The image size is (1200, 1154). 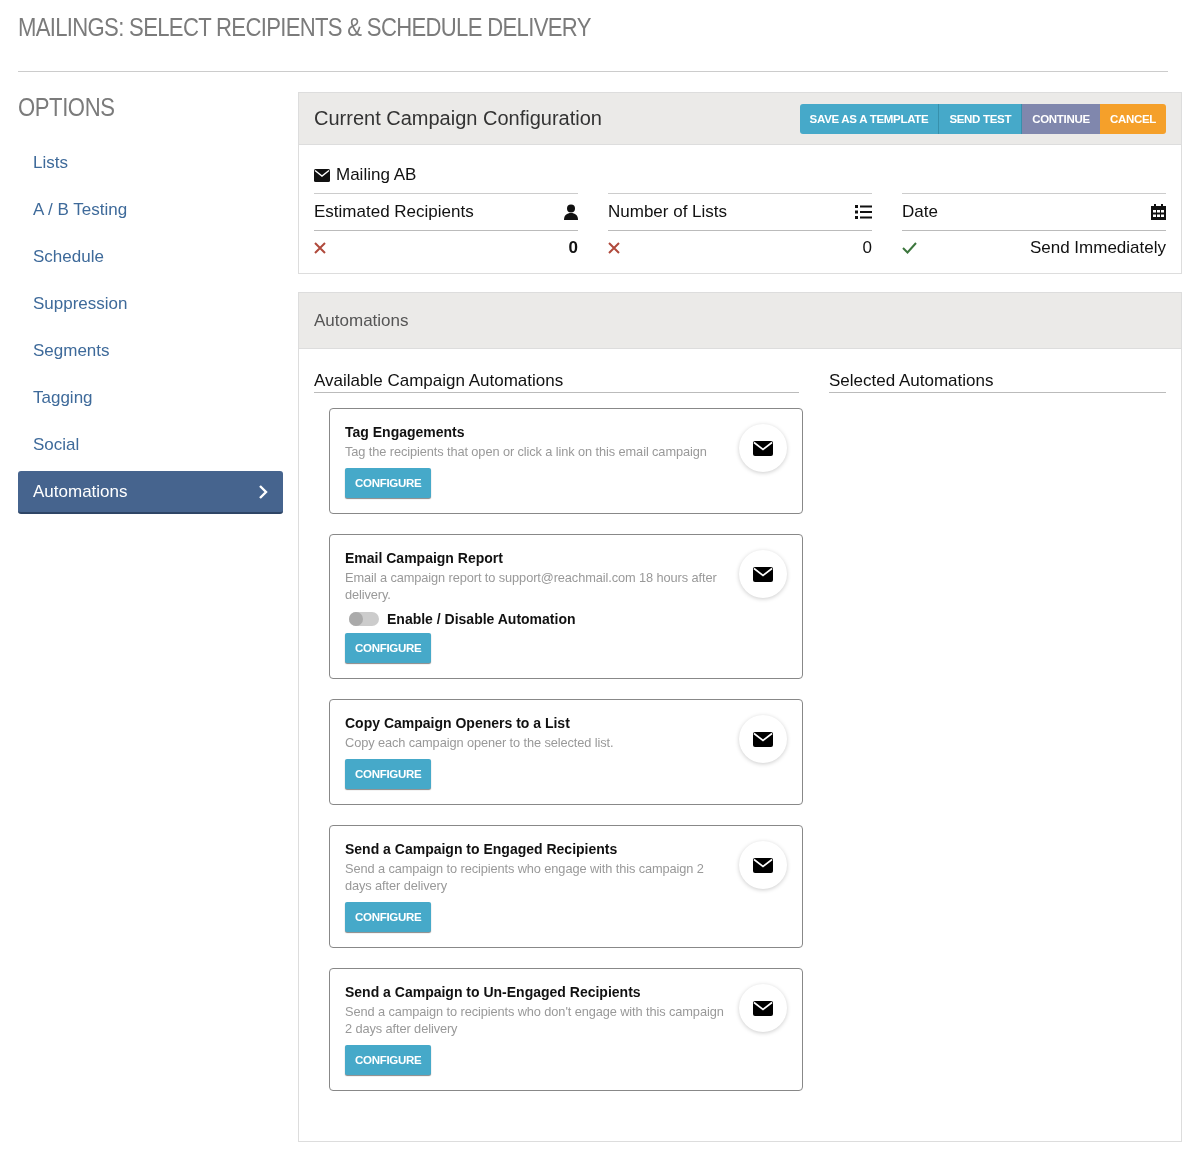 What do you see at coordinates (150, 303) in the screenshot?
I see `sidebar-item: Suppression` at bounding box center [150, 303].